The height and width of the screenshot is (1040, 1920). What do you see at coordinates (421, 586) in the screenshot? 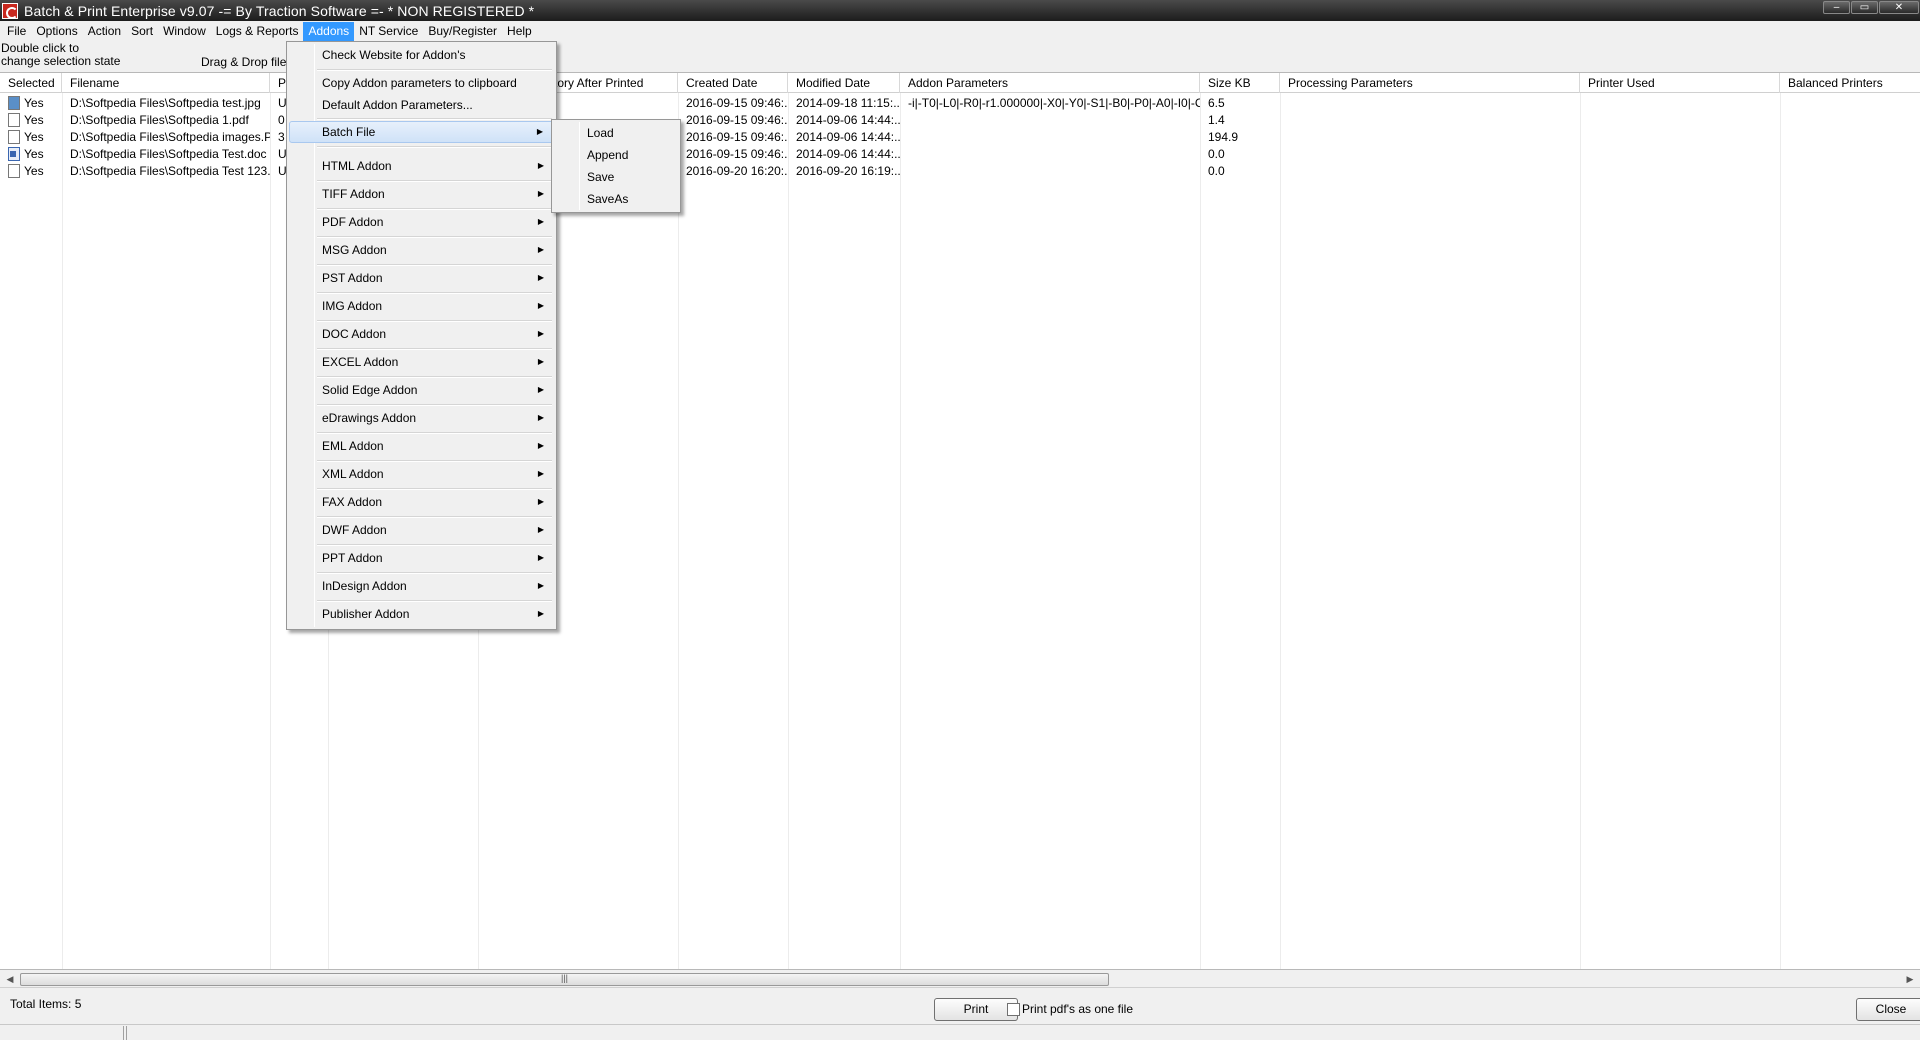
I see `menu-item-indesign-addon: InDesign Addon ▶` at bounding box center [421, 586].